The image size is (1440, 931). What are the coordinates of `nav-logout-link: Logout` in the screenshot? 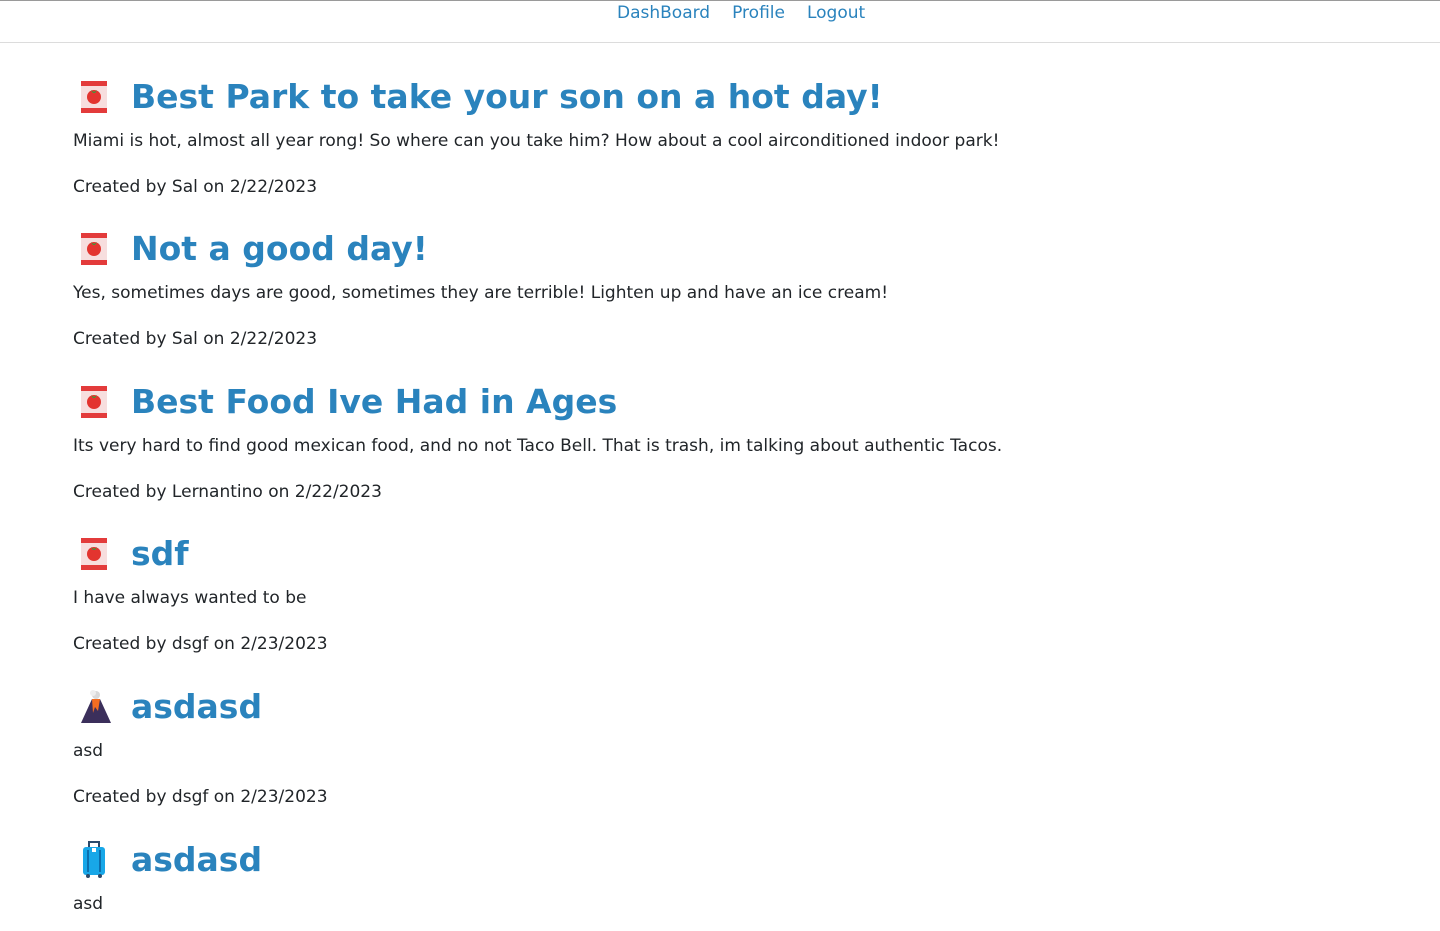 It's located at (836, 13).